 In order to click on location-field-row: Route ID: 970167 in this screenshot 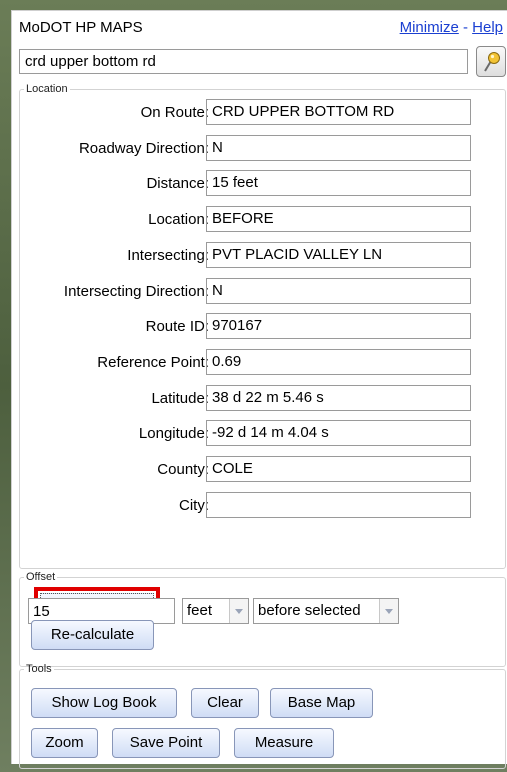, I will do `click(259, 326)`.